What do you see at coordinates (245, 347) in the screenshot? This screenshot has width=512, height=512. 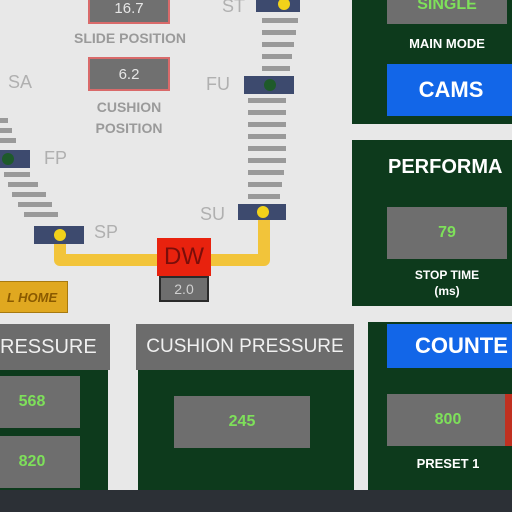 I see `cushion-pressure-header: CUSHION PRESSURE` at bounding box center [245, 347].